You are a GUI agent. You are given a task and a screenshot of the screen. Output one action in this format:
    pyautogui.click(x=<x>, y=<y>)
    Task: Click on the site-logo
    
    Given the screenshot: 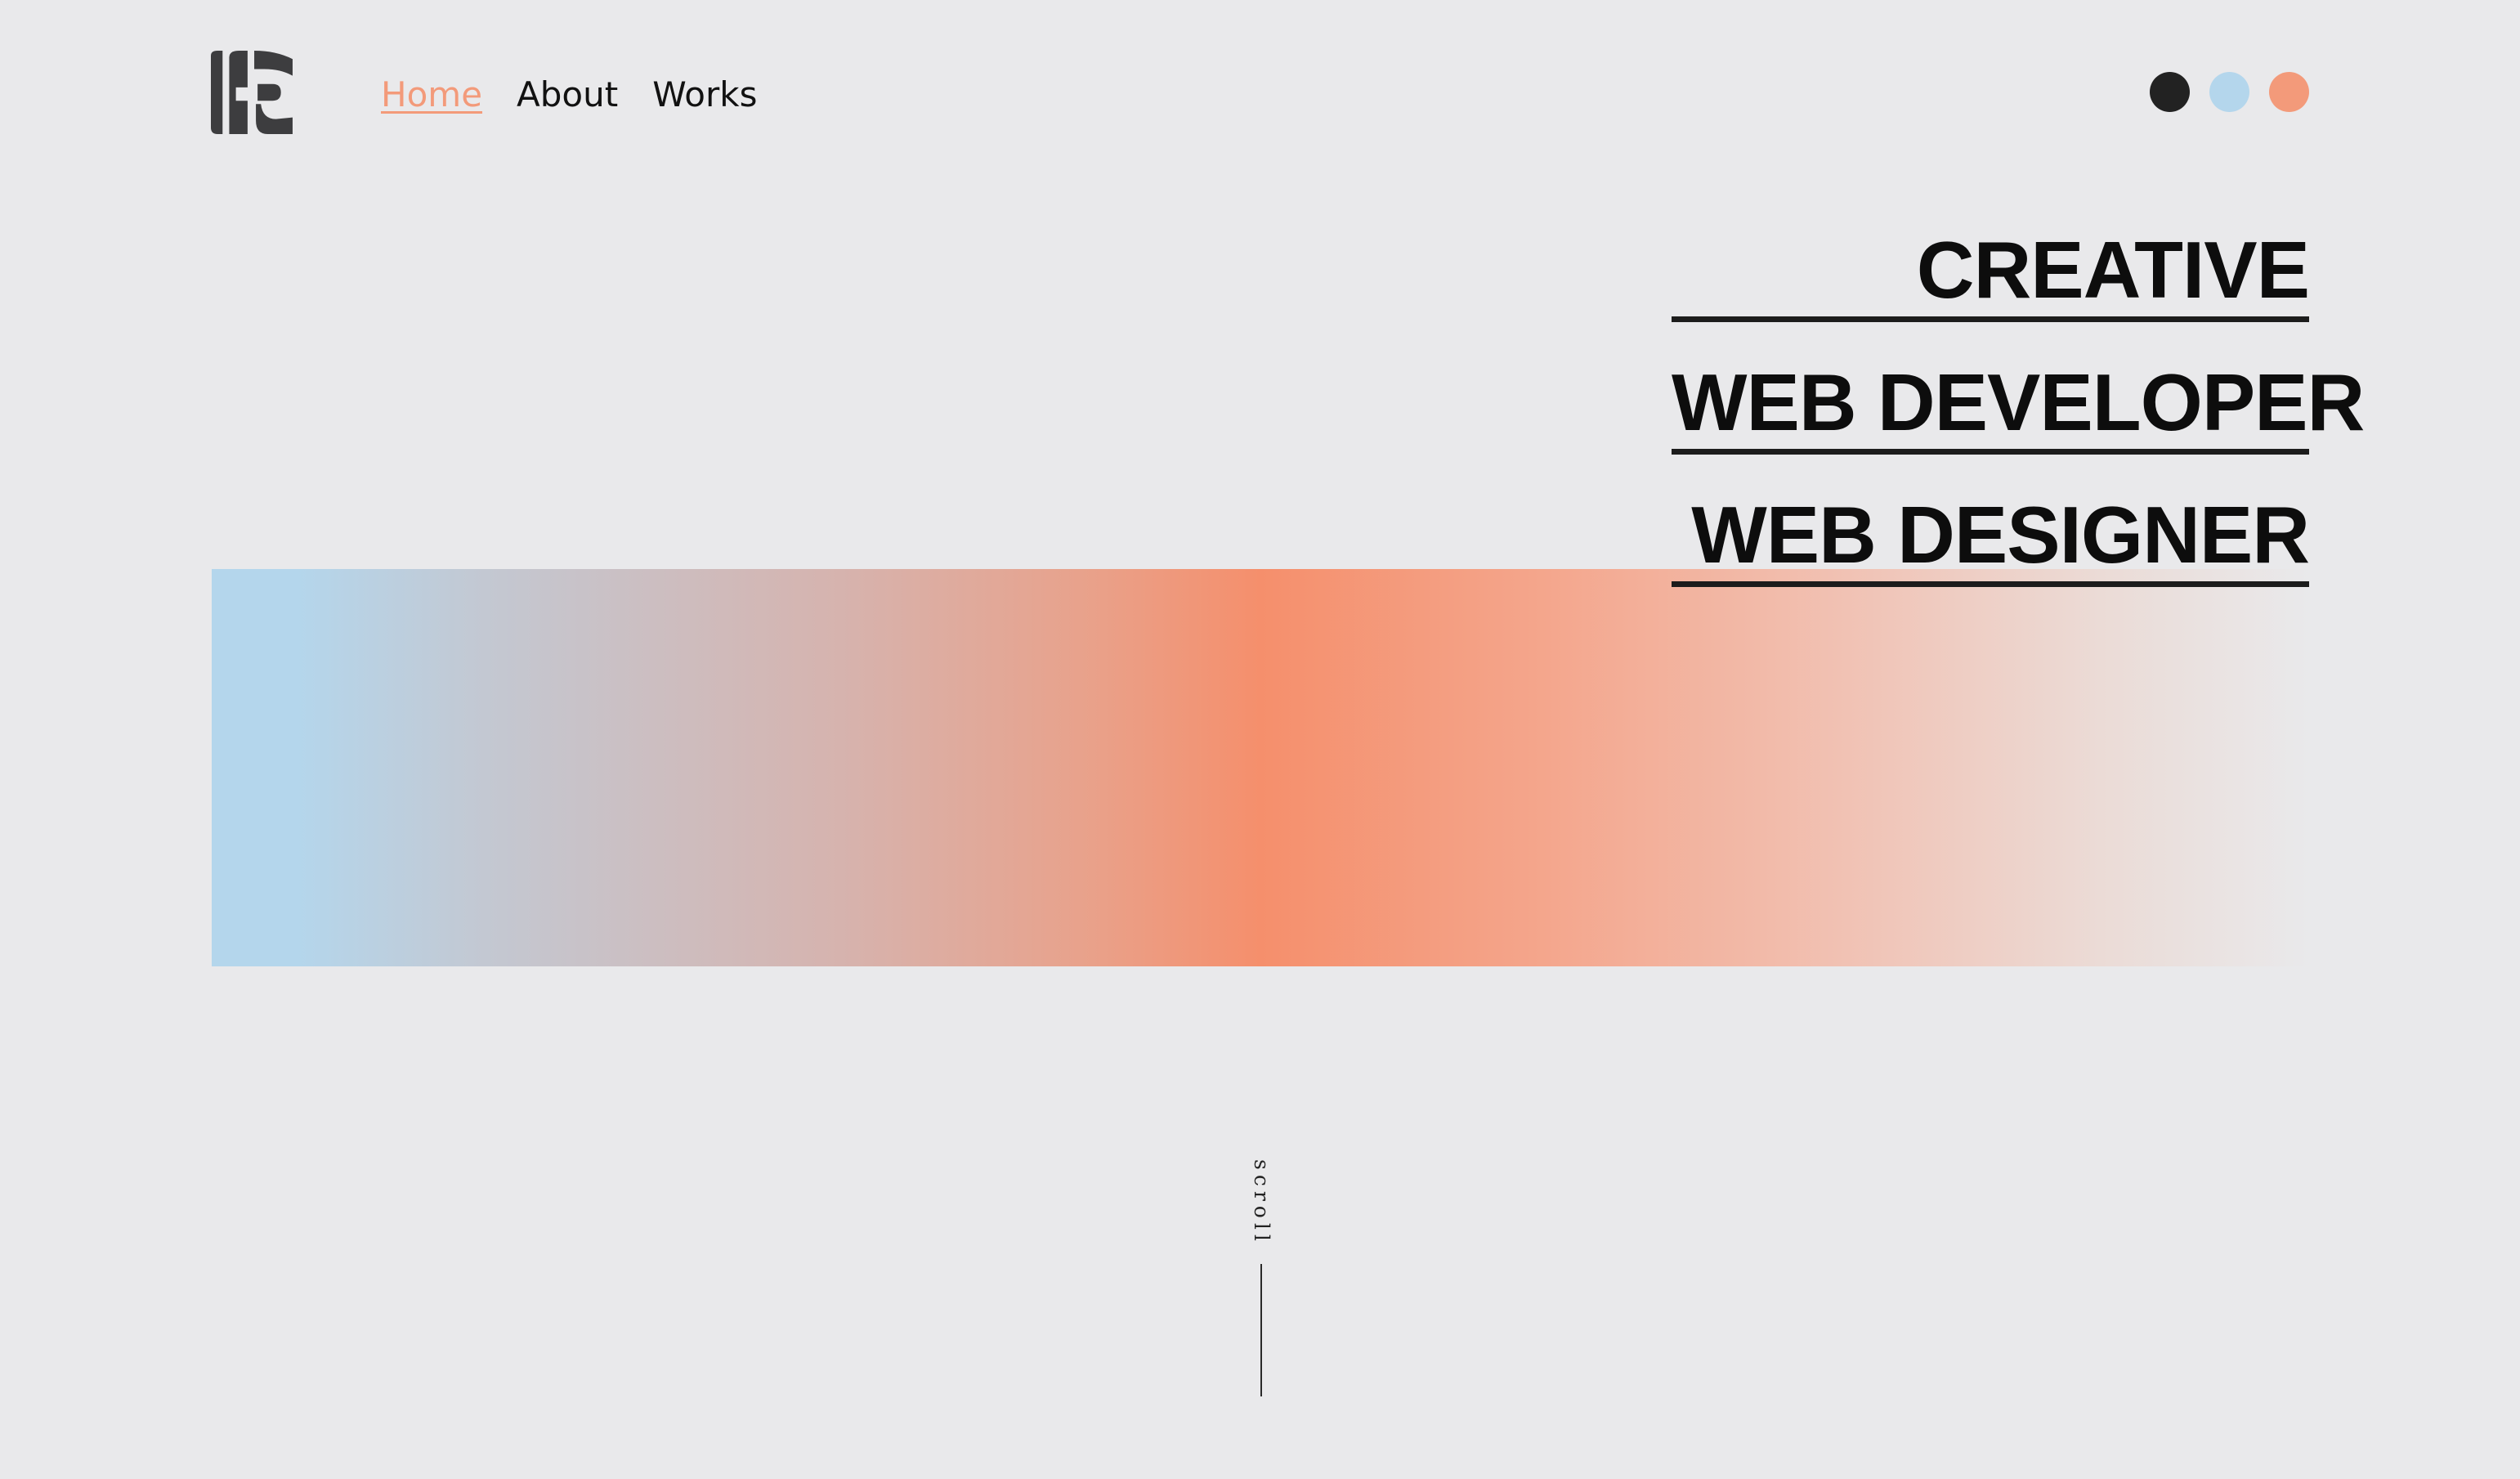 What is the action you would take?
    pyautogui.click(x=253, y=93)
    